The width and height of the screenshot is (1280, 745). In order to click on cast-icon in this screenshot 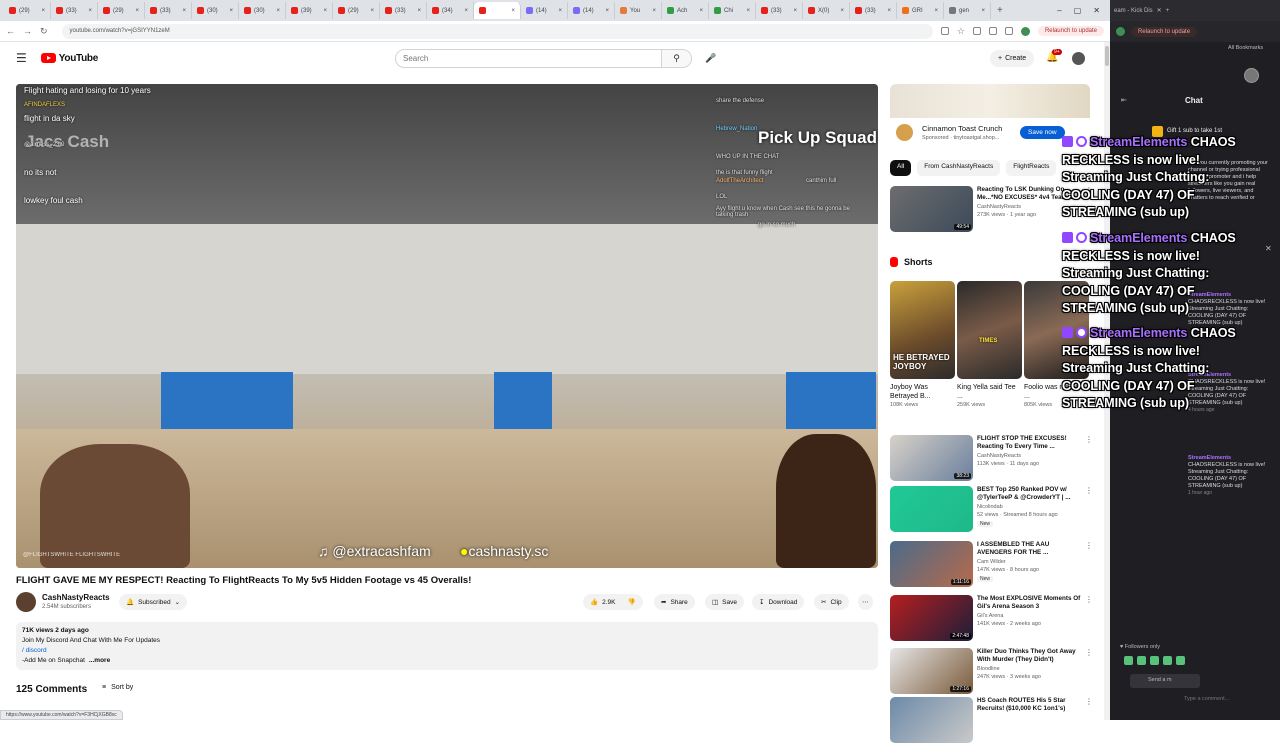, I will do `click(944, 31)`.